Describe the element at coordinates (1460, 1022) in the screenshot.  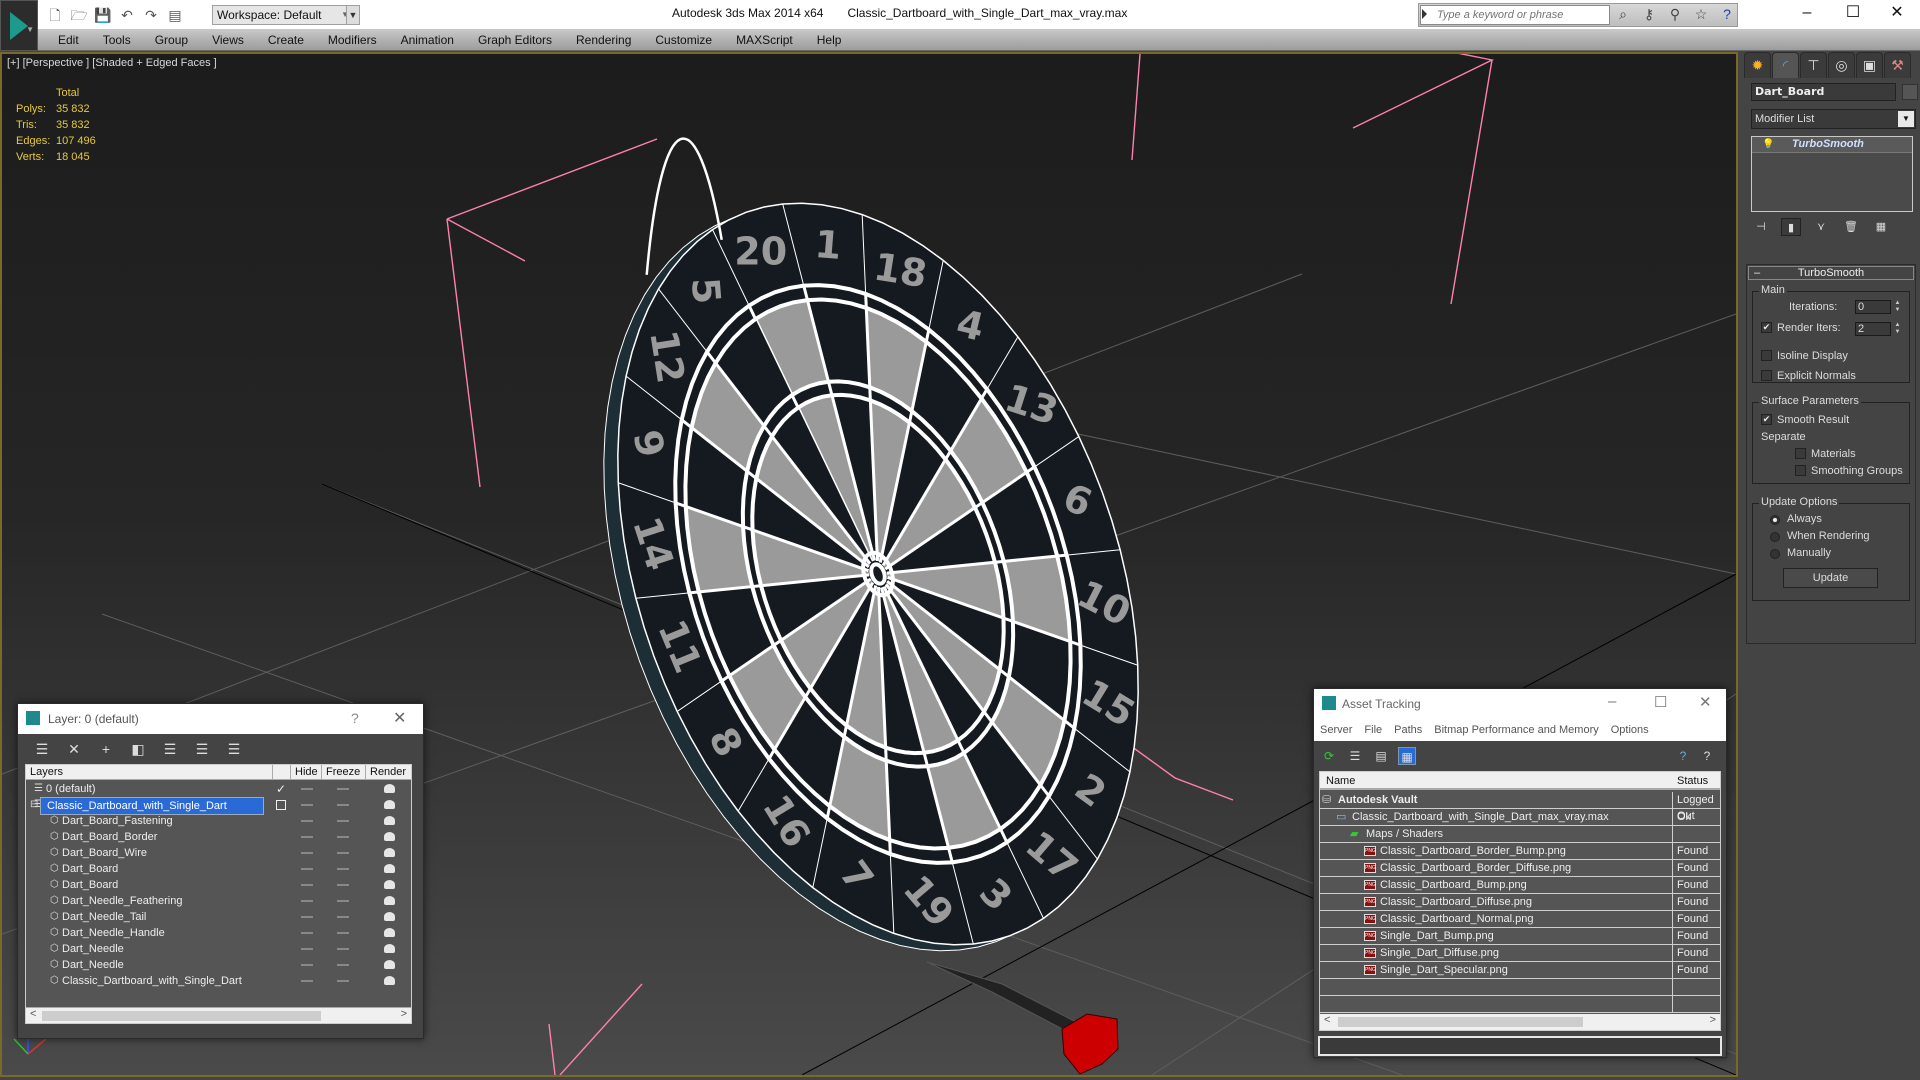
I see `scroll-thumb` at that location.